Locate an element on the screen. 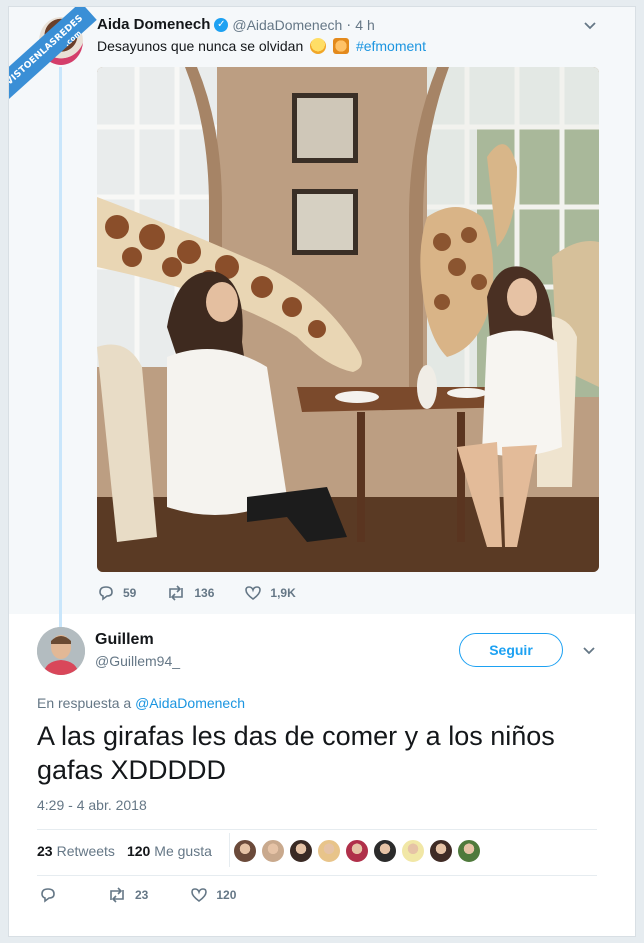 The height and width of the screenshot is (943, 644). retweet-count: 136 is located at coordinates (204, 593).